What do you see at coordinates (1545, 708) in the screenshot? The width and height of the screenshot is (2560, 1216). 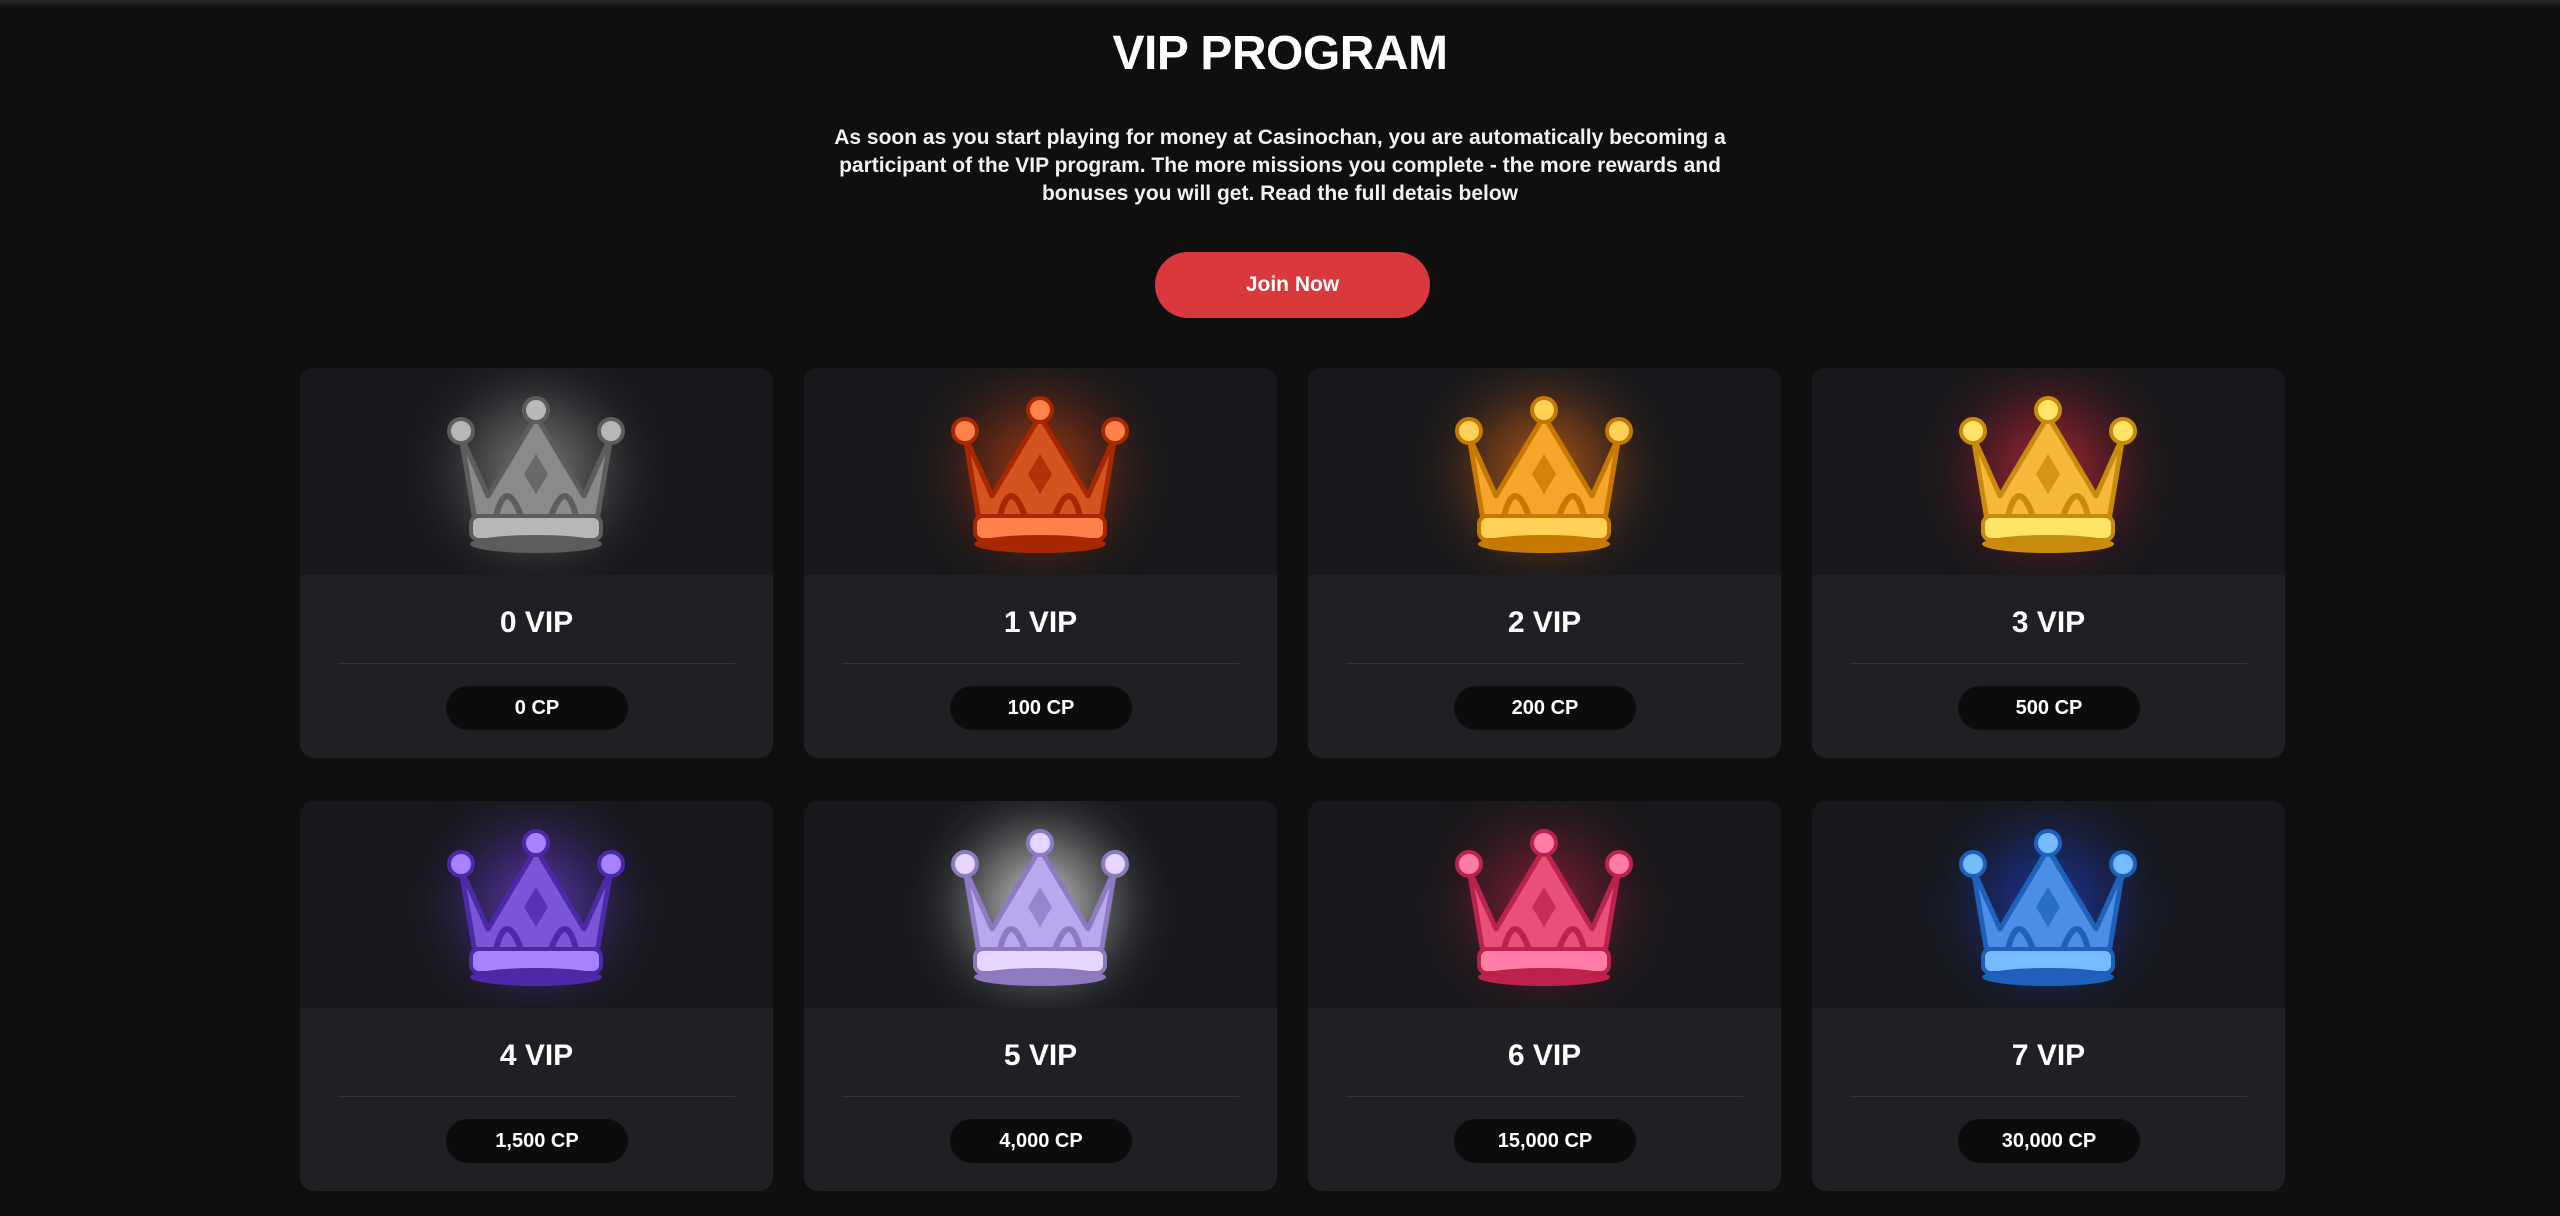 I see `cp-requirement: 200 CP` at bounding box center [1545, 708].